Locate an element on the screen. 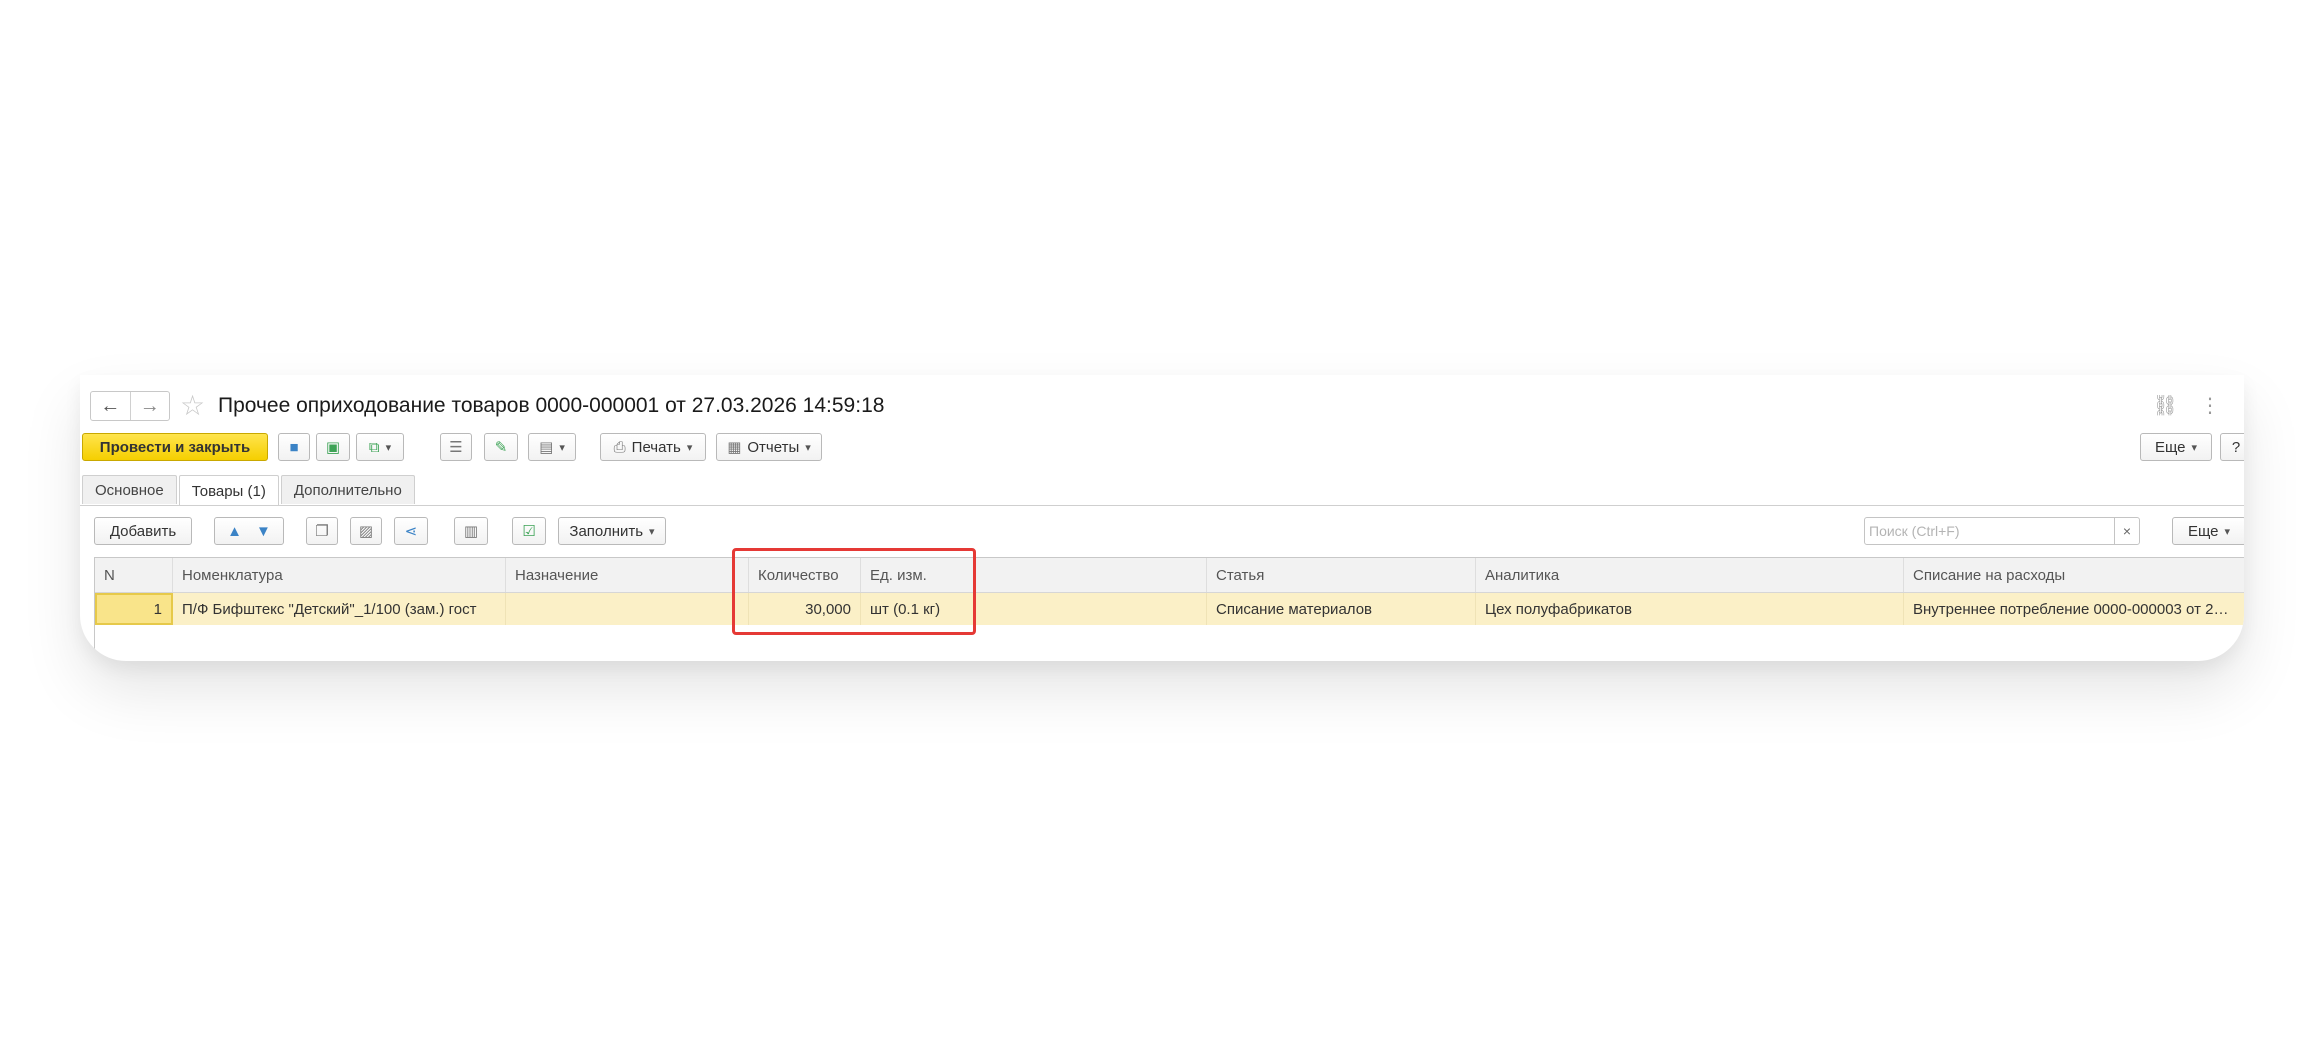 The image size is (2320, 1049). paste-button: ▨ is located at coordinates (366, 531).